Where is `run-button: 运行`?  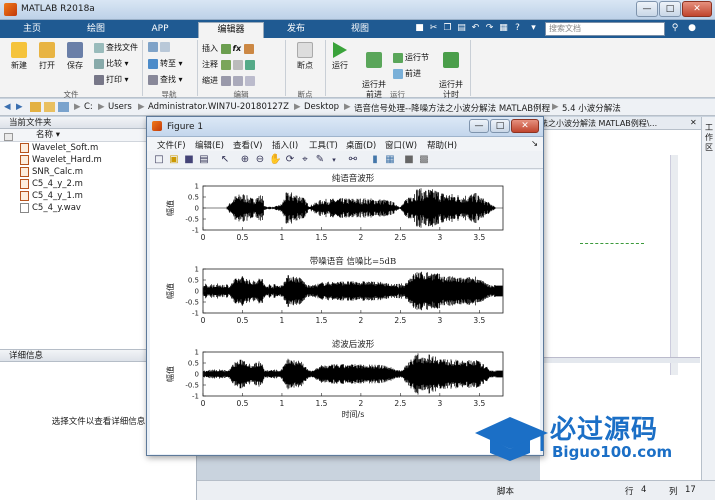 run-button: 运行 is located at coordinates (340, 56).